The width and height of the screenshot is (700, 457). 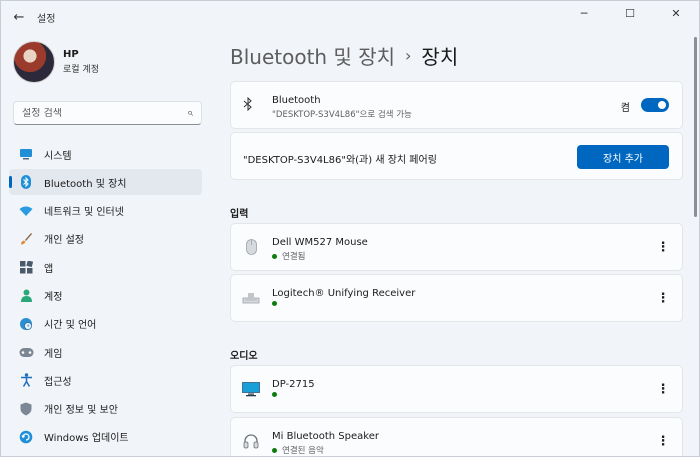 What do you see at coordinates (49, 269) in the screenshot?
I see `sidebar-item-label: 앱` at bounding box center [49, 269].